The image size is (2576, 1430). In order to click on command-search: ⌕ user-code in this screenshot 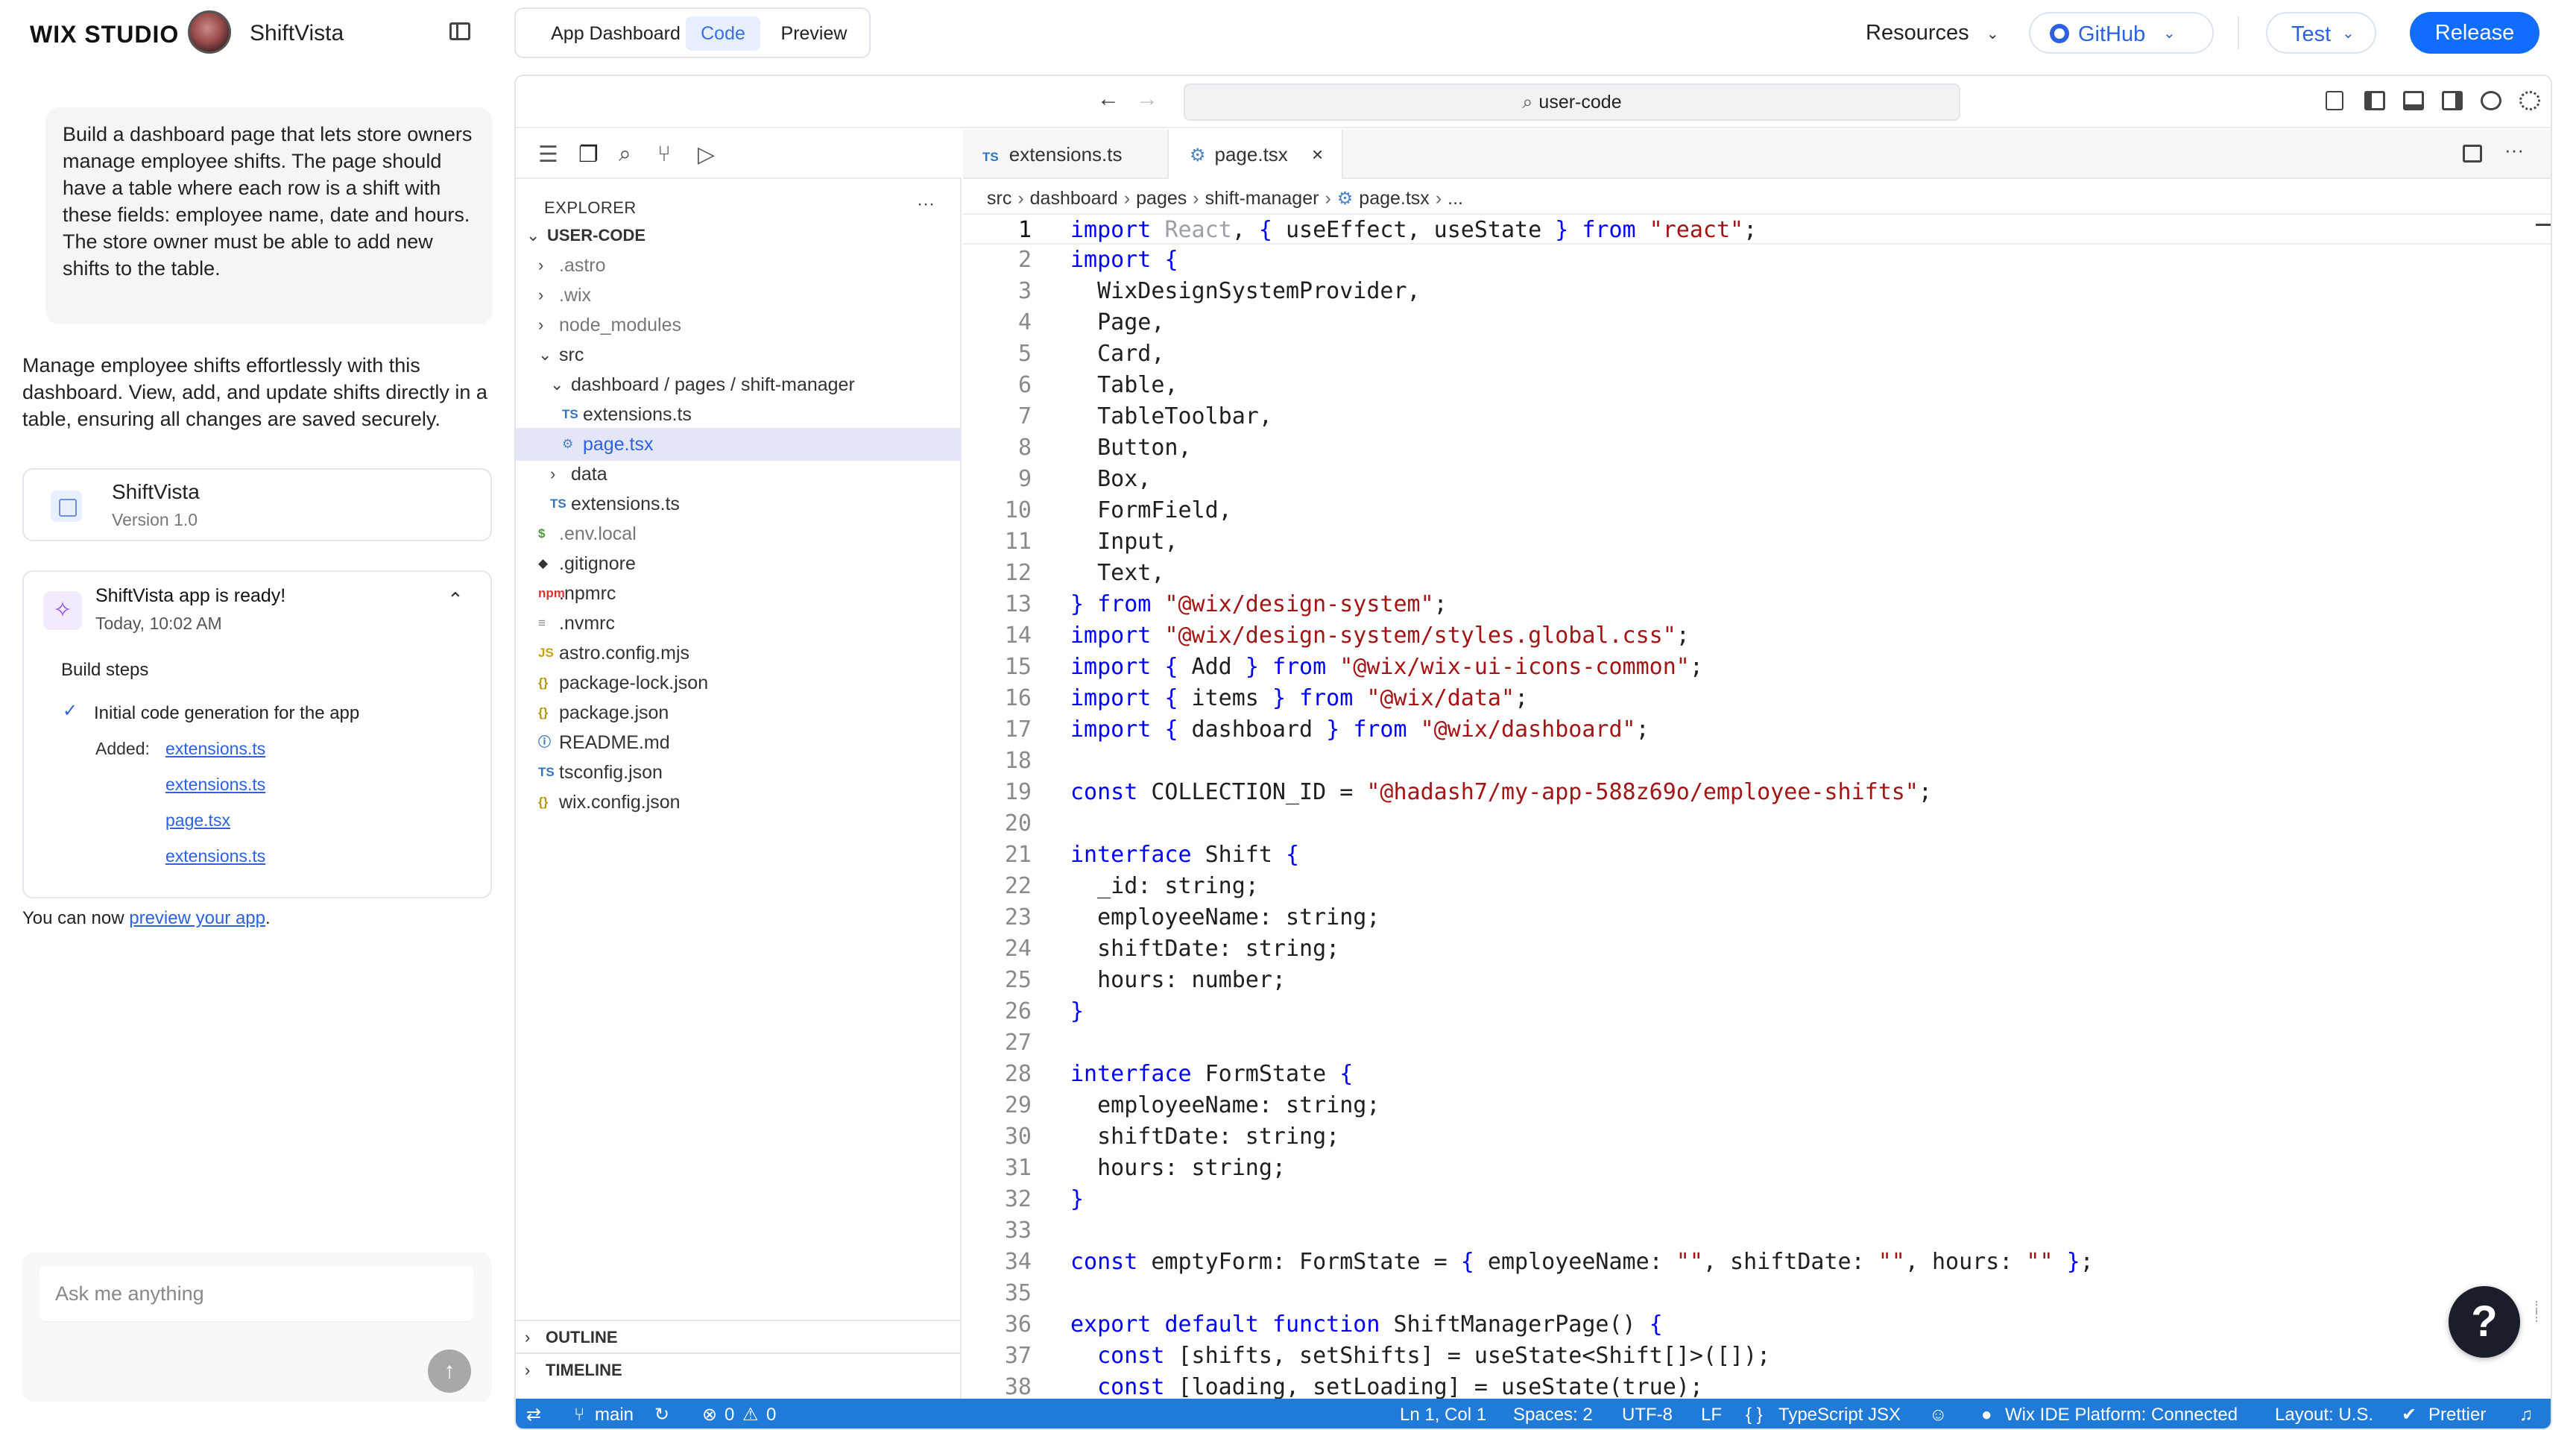, I will do `click(1572, 102)`.